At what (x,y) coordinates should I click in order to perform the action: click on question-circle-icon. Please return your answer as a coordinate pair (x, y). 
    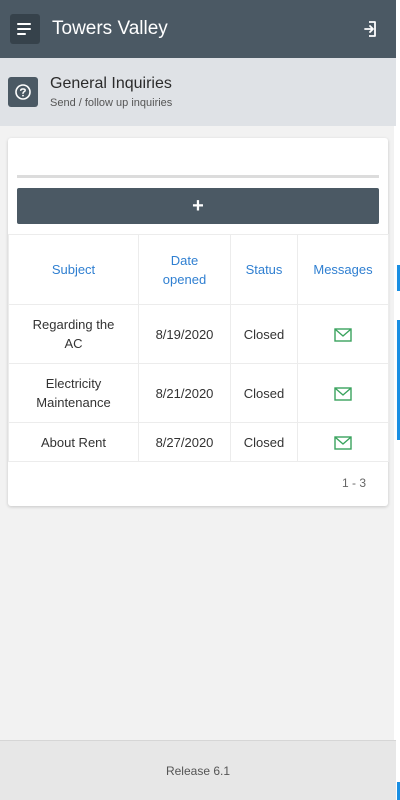
    Looking at the image, I should click on (23, 92).